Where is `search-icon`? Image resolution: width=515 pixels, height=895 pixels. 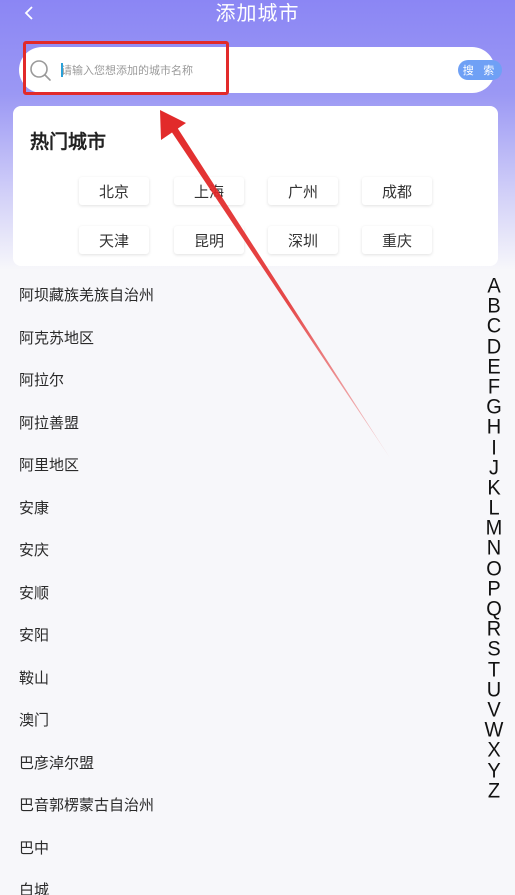 search-icon is located at coordinates (40, 70).